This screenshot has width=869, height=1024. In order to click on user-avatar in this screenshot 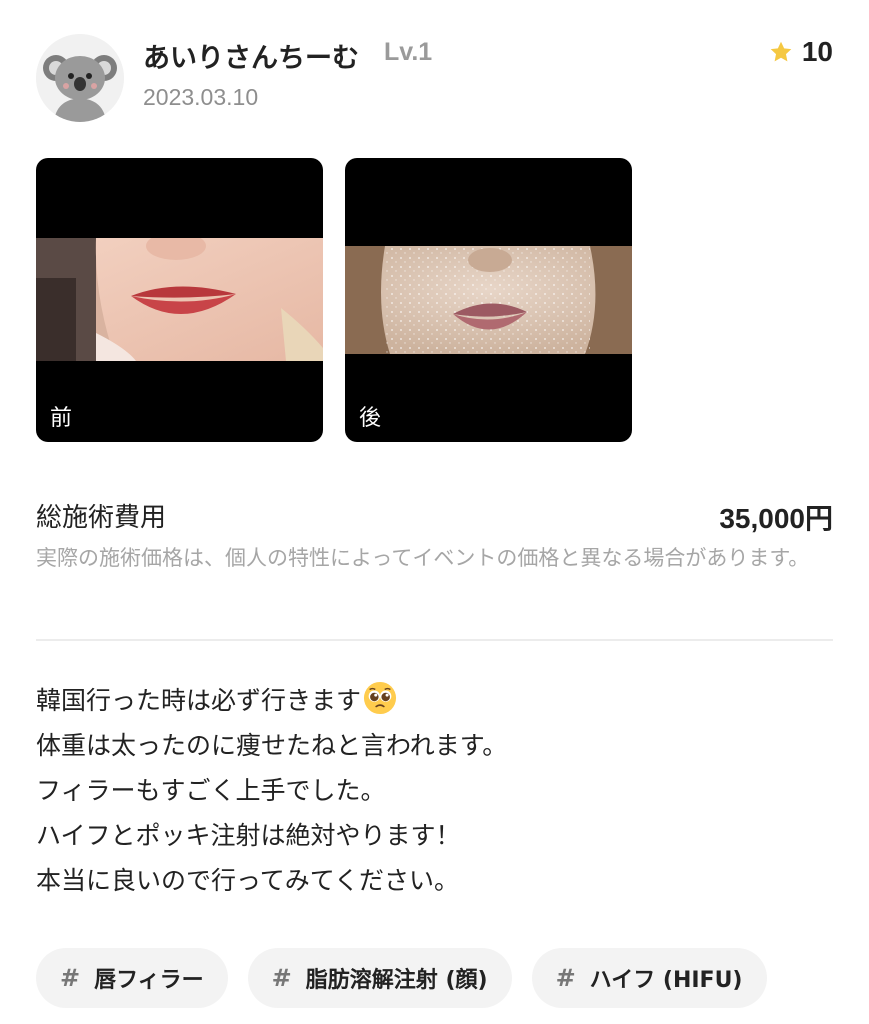, I will do `click(80, 78)`.